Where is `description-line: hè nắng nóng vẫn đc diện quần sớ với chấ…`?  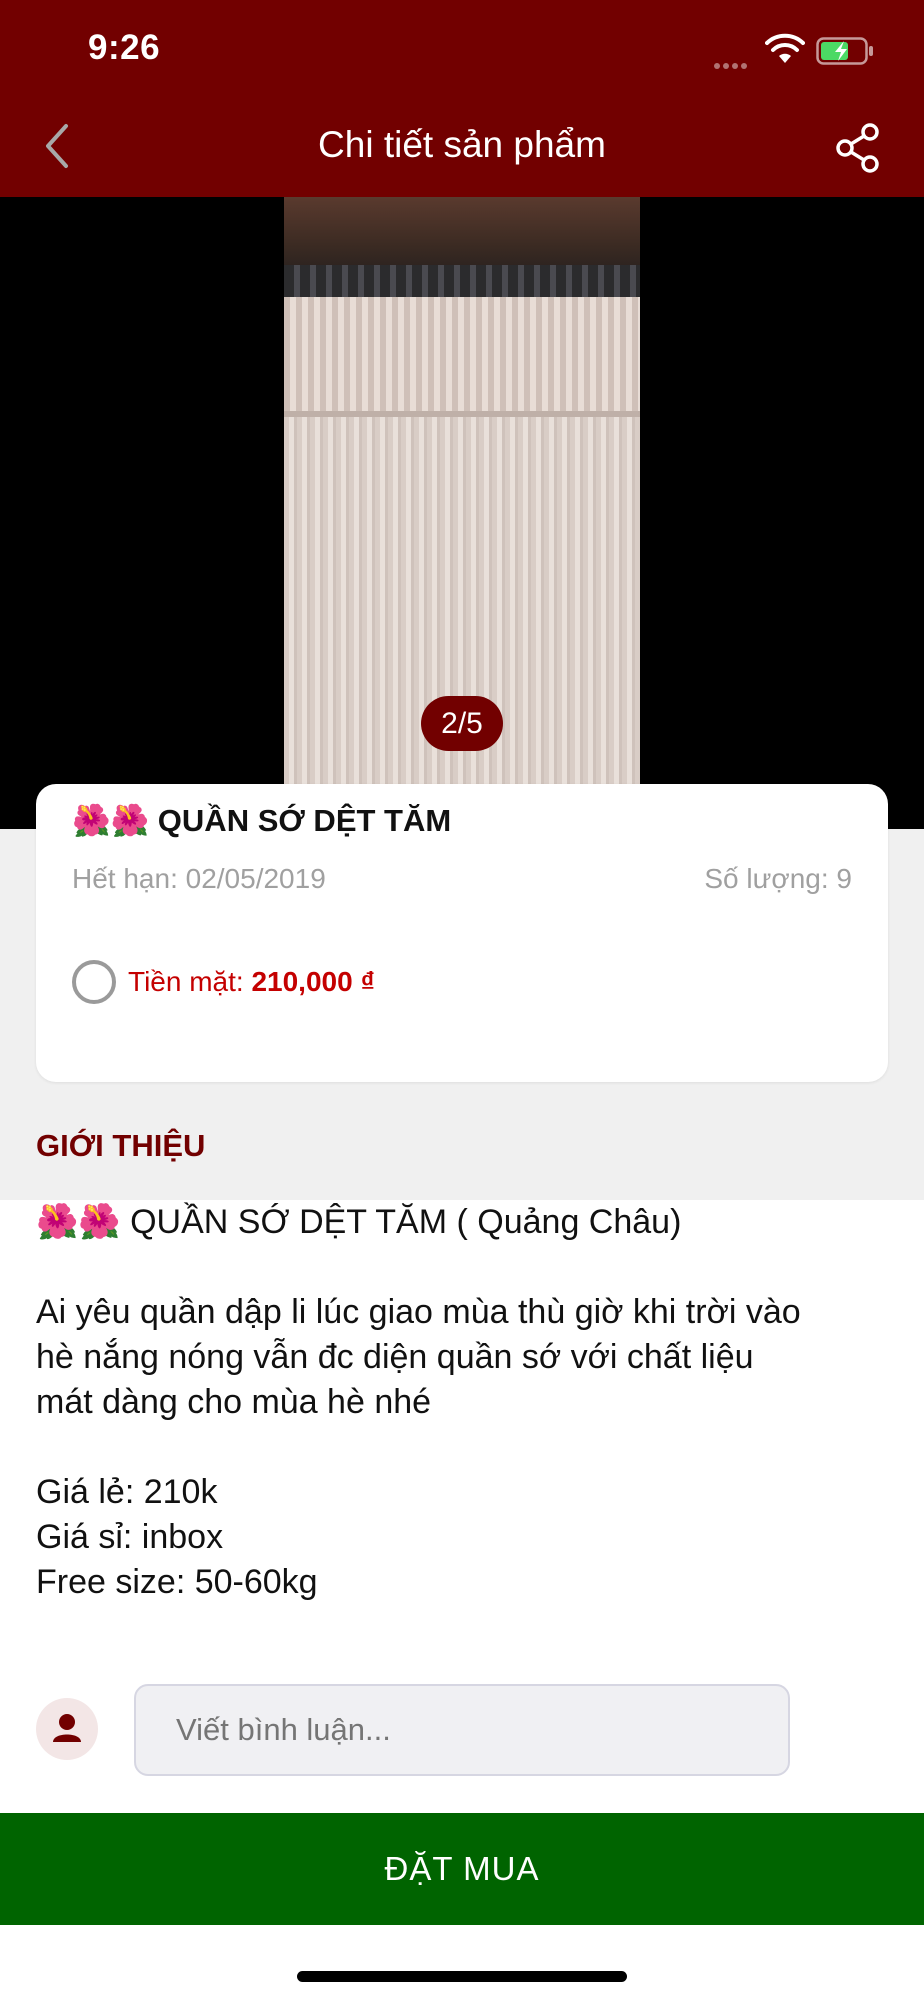
description-line: hè nắng nóng vẫn đc diện quần sớ với chấ… is located at coordinates (395, 1357).